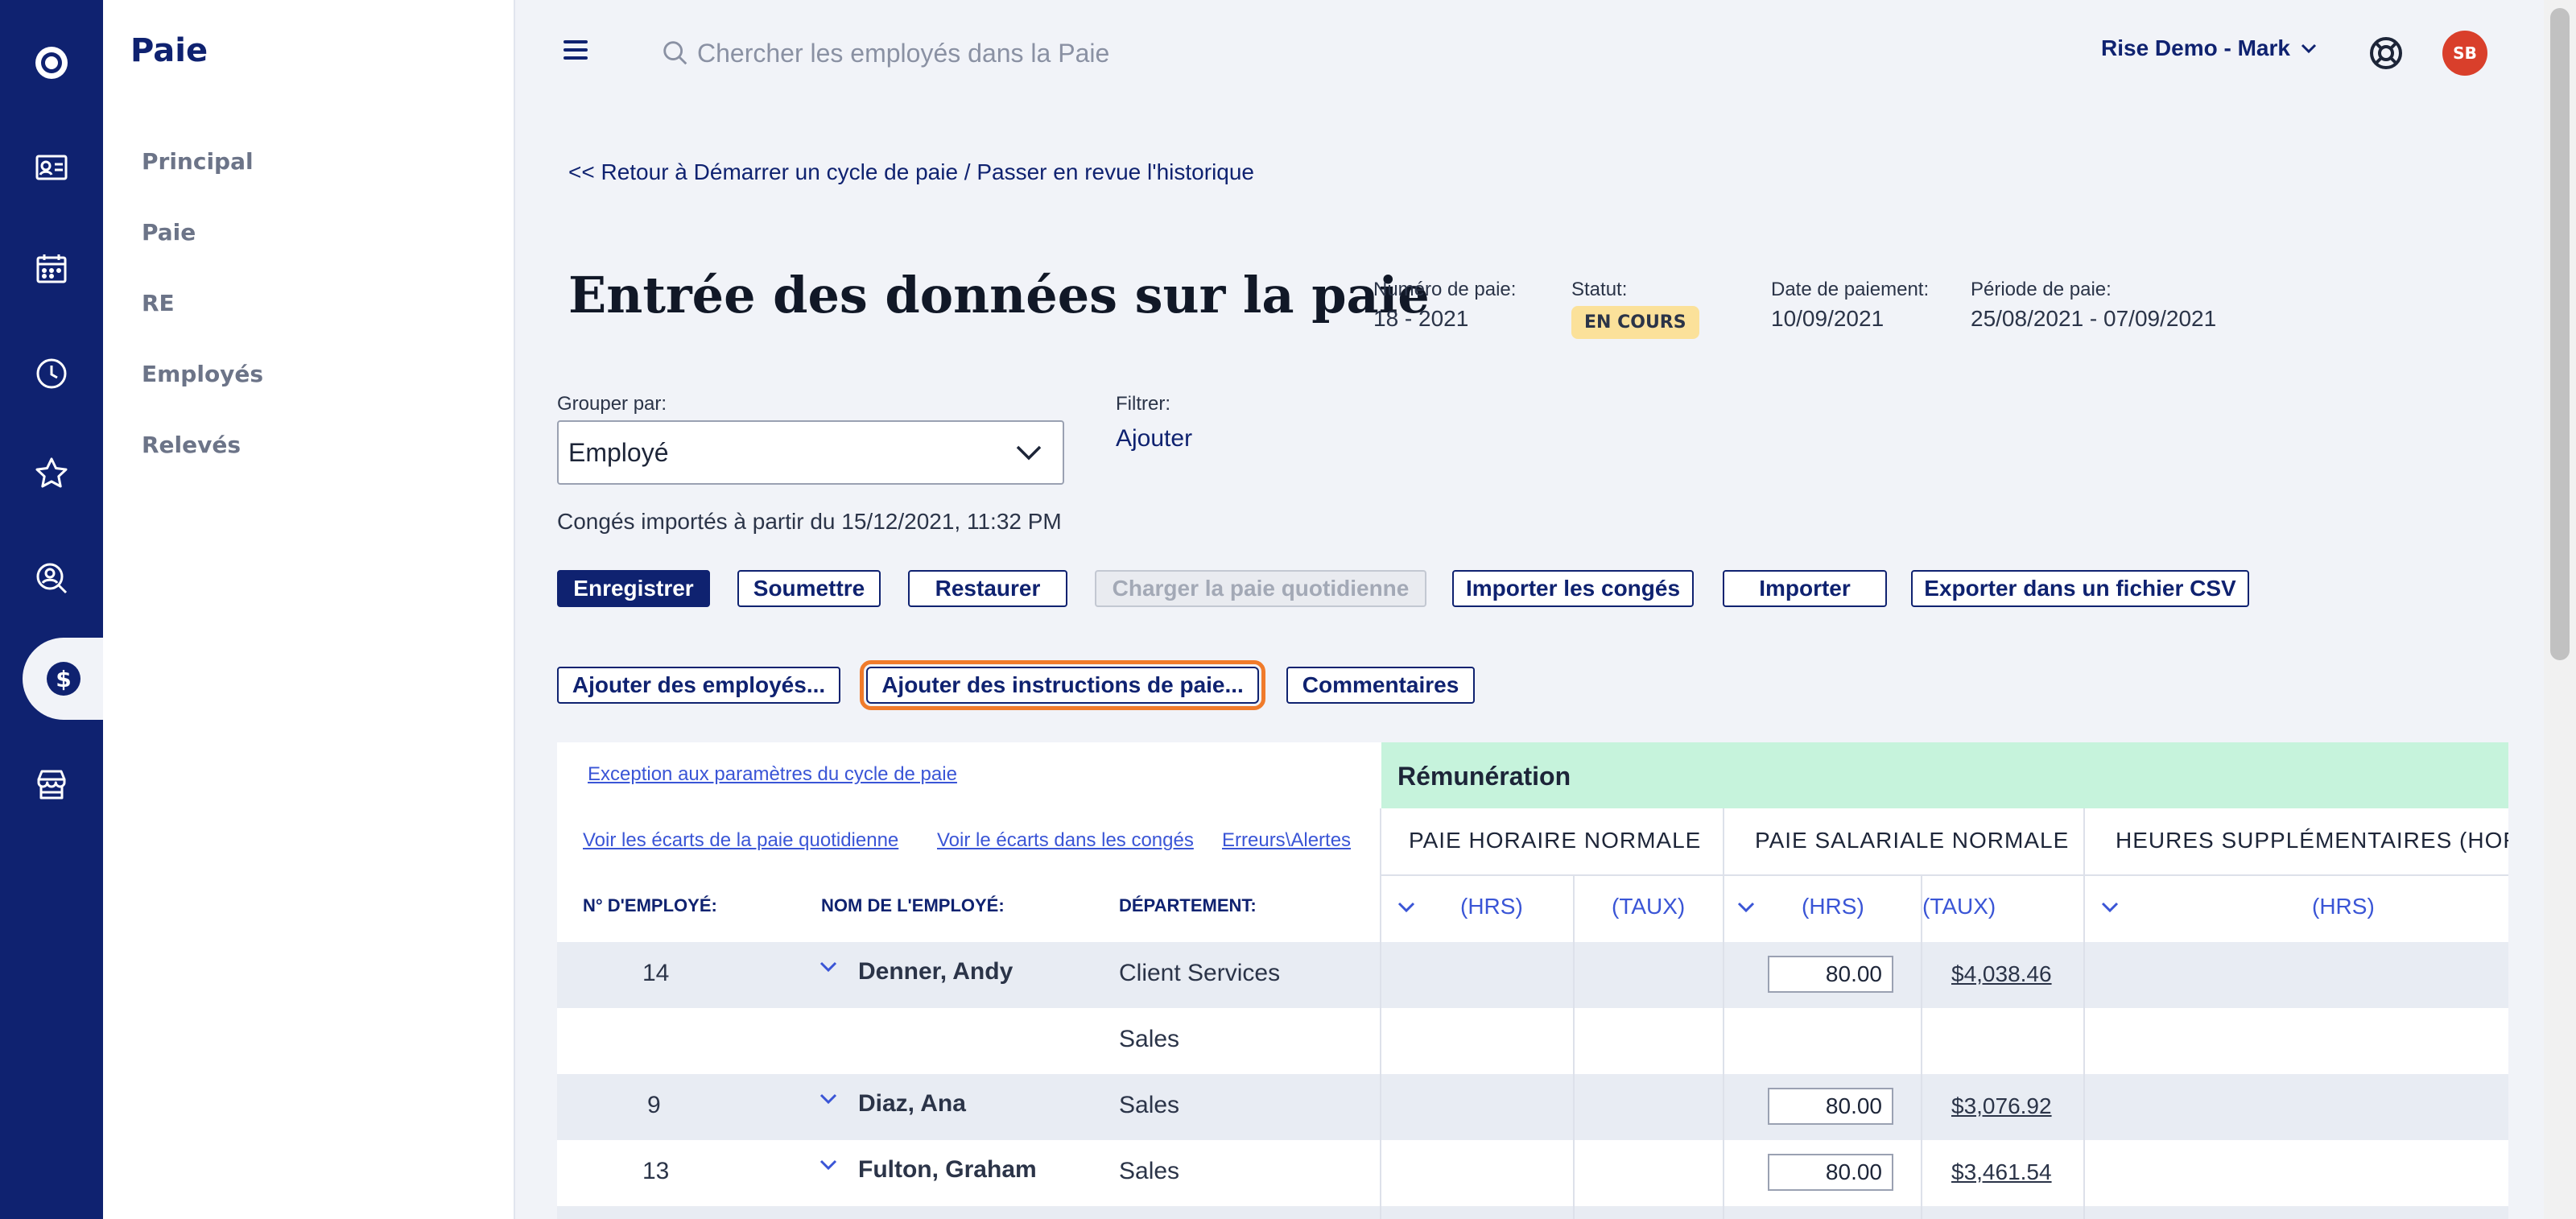 The width and height of the screenshot is (2576, 1219). What do you see at coordinates (1286, 841) in the screenshot?
I see `errors-alerts-link: Erreurs\Alertes` at bounding box center [1286, 841].